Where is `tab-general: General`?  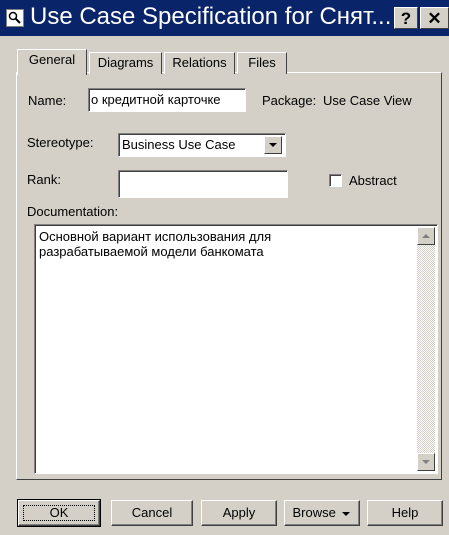
tab-general: General is located at coordinates (52, 62).